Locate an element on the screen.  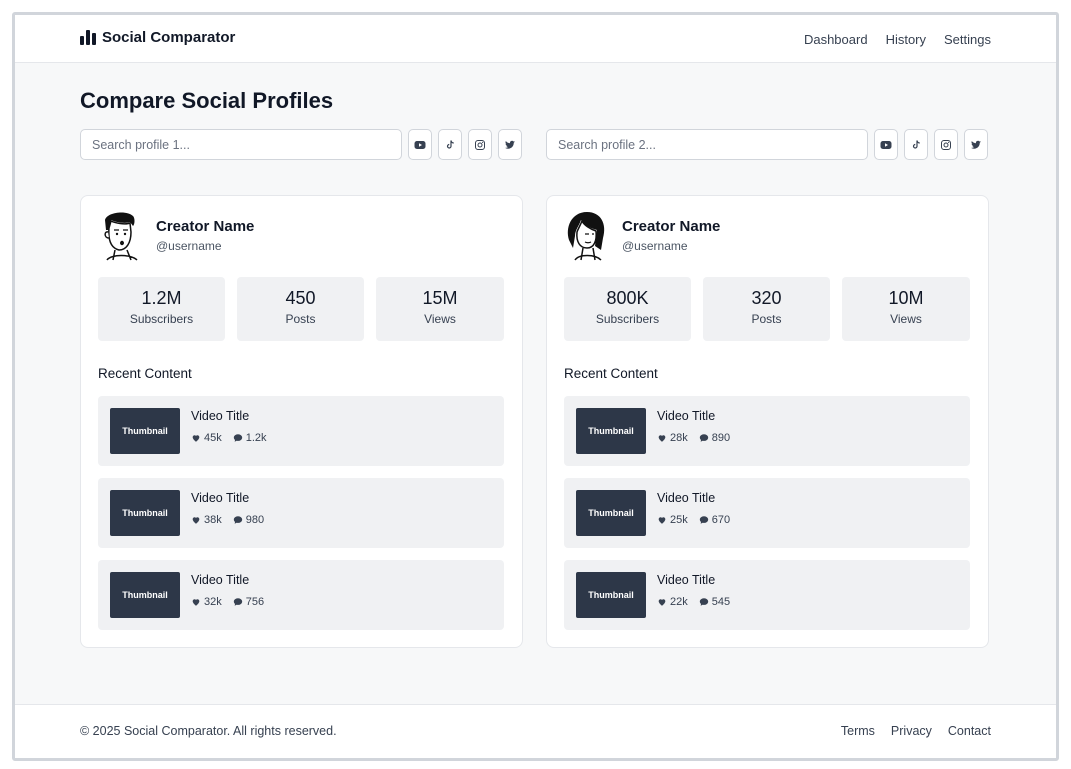
stat-value: 450 is located at coordinates (300, 298).